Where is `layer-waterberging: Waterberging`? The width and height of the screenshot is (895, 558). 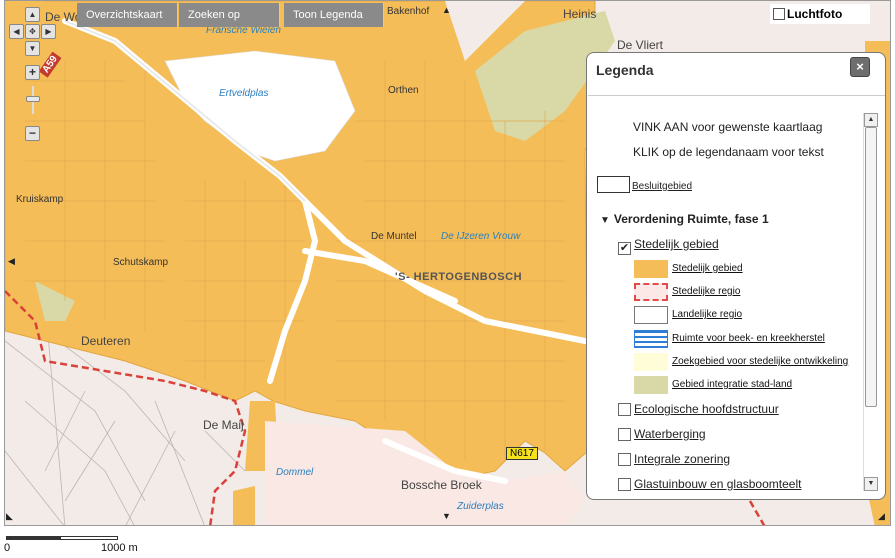
layer-waterberging: Waterberging is located at coordinates (662, 434).